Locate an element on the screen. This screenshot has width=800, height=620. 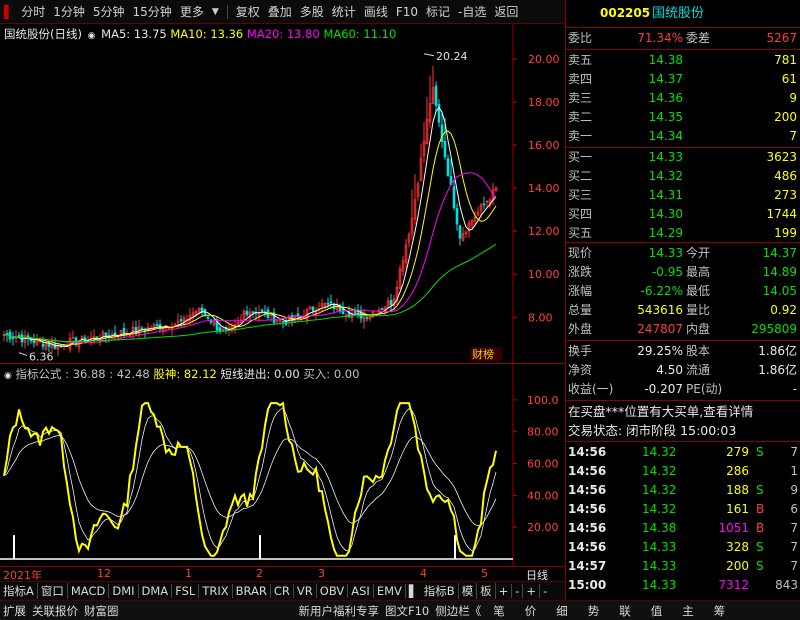
adjust-button: 复权 is located at coordinates (248, 11).